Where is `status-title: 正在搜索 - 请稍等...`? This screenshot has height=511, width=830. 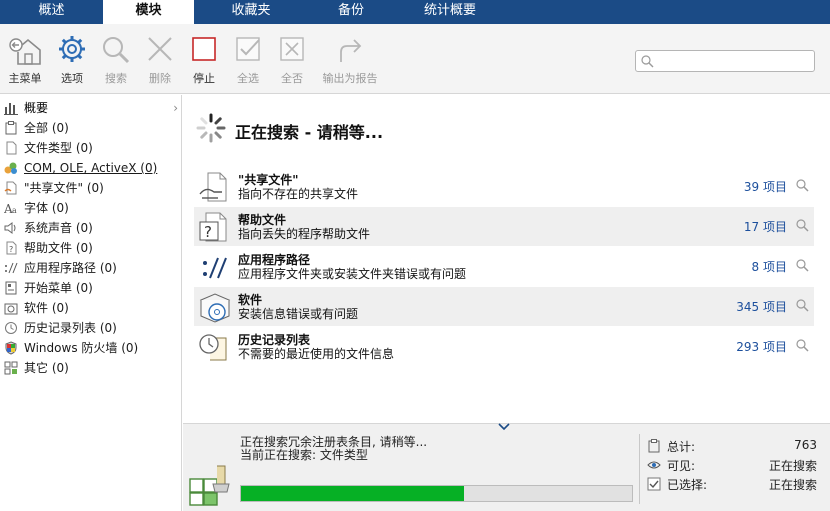
status-title: 正在搜索 - 请稍等... is located at coordinates (309, 132).